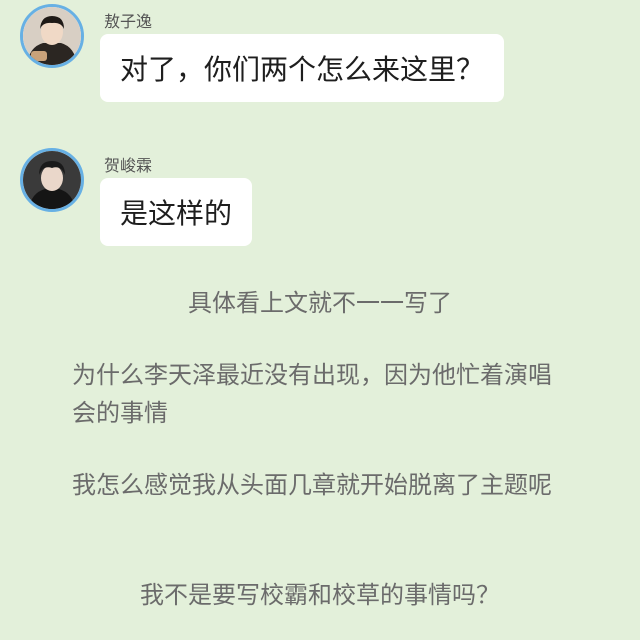 Image resolution: width=640 pixels, height=640 pixels. What do you see at coordinates (312, 485) in the screenshot?
I see `narration-paragraph: 我怎么感觉我从头面几章就开始脱离了主题呢` at bounding box center [312, 485].